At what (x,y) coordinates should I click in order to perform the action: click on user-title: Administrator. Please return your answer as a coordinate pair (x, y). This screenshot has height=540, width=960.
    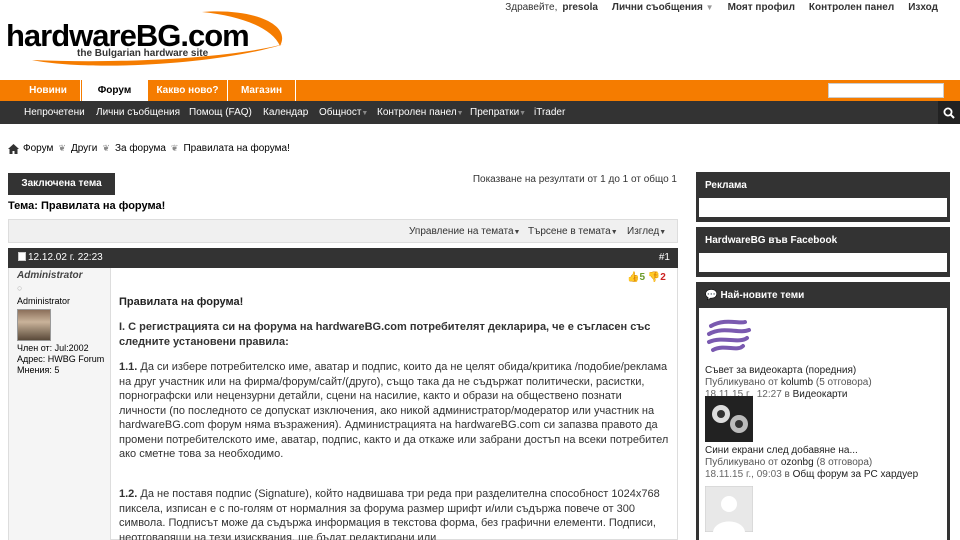
    Looking at the image, I should click on (44, 301).